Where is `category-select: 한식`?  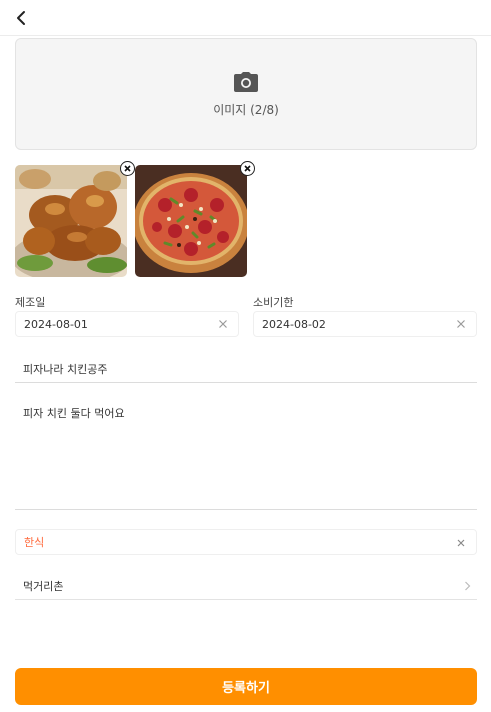 category-select: 한식 is located at coordinates (246, 542).